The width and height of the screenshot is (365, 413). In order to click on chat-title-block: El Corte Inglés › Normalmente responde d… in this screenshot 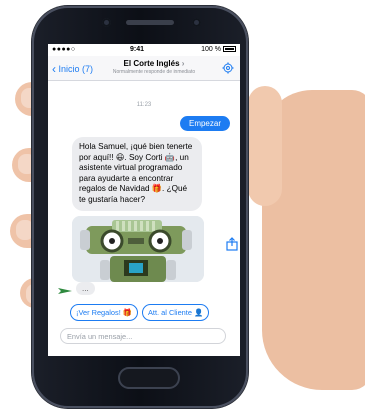, I will do `click(154, 67)`.